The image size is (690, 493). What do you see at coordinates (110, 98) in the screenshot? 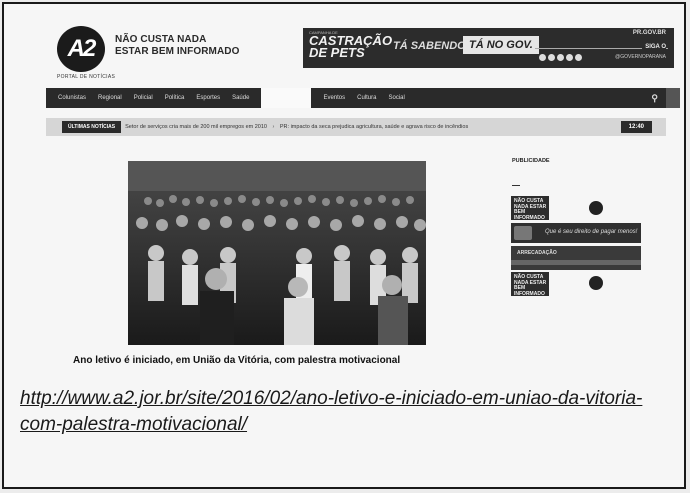
I see `nav-item-regional: Regional` at bounding box center [110, 98].